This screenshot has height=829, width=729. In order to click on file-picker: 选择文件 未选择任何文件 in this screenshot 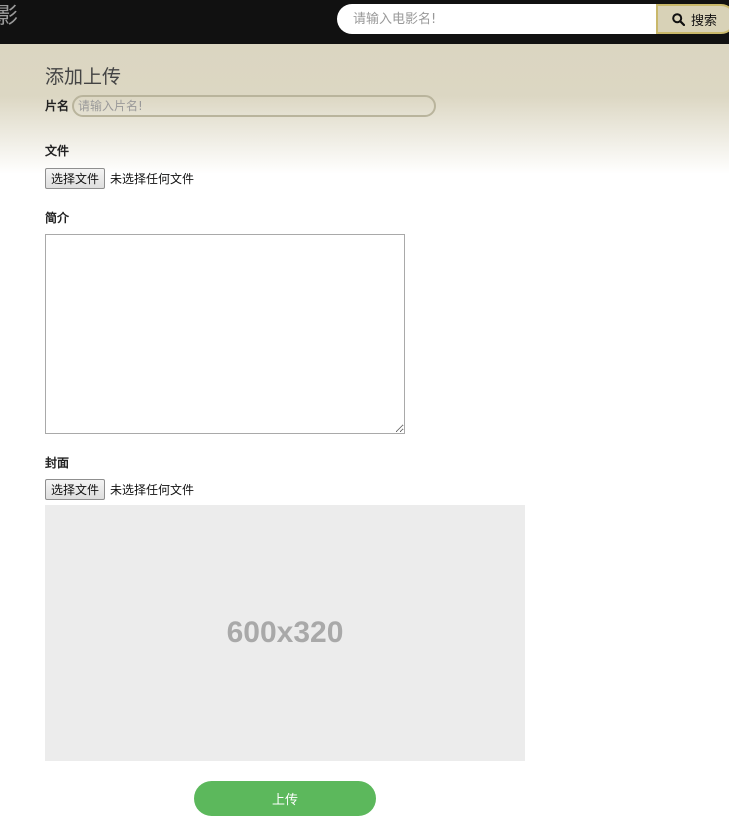, I will do `click(119, 178)`.